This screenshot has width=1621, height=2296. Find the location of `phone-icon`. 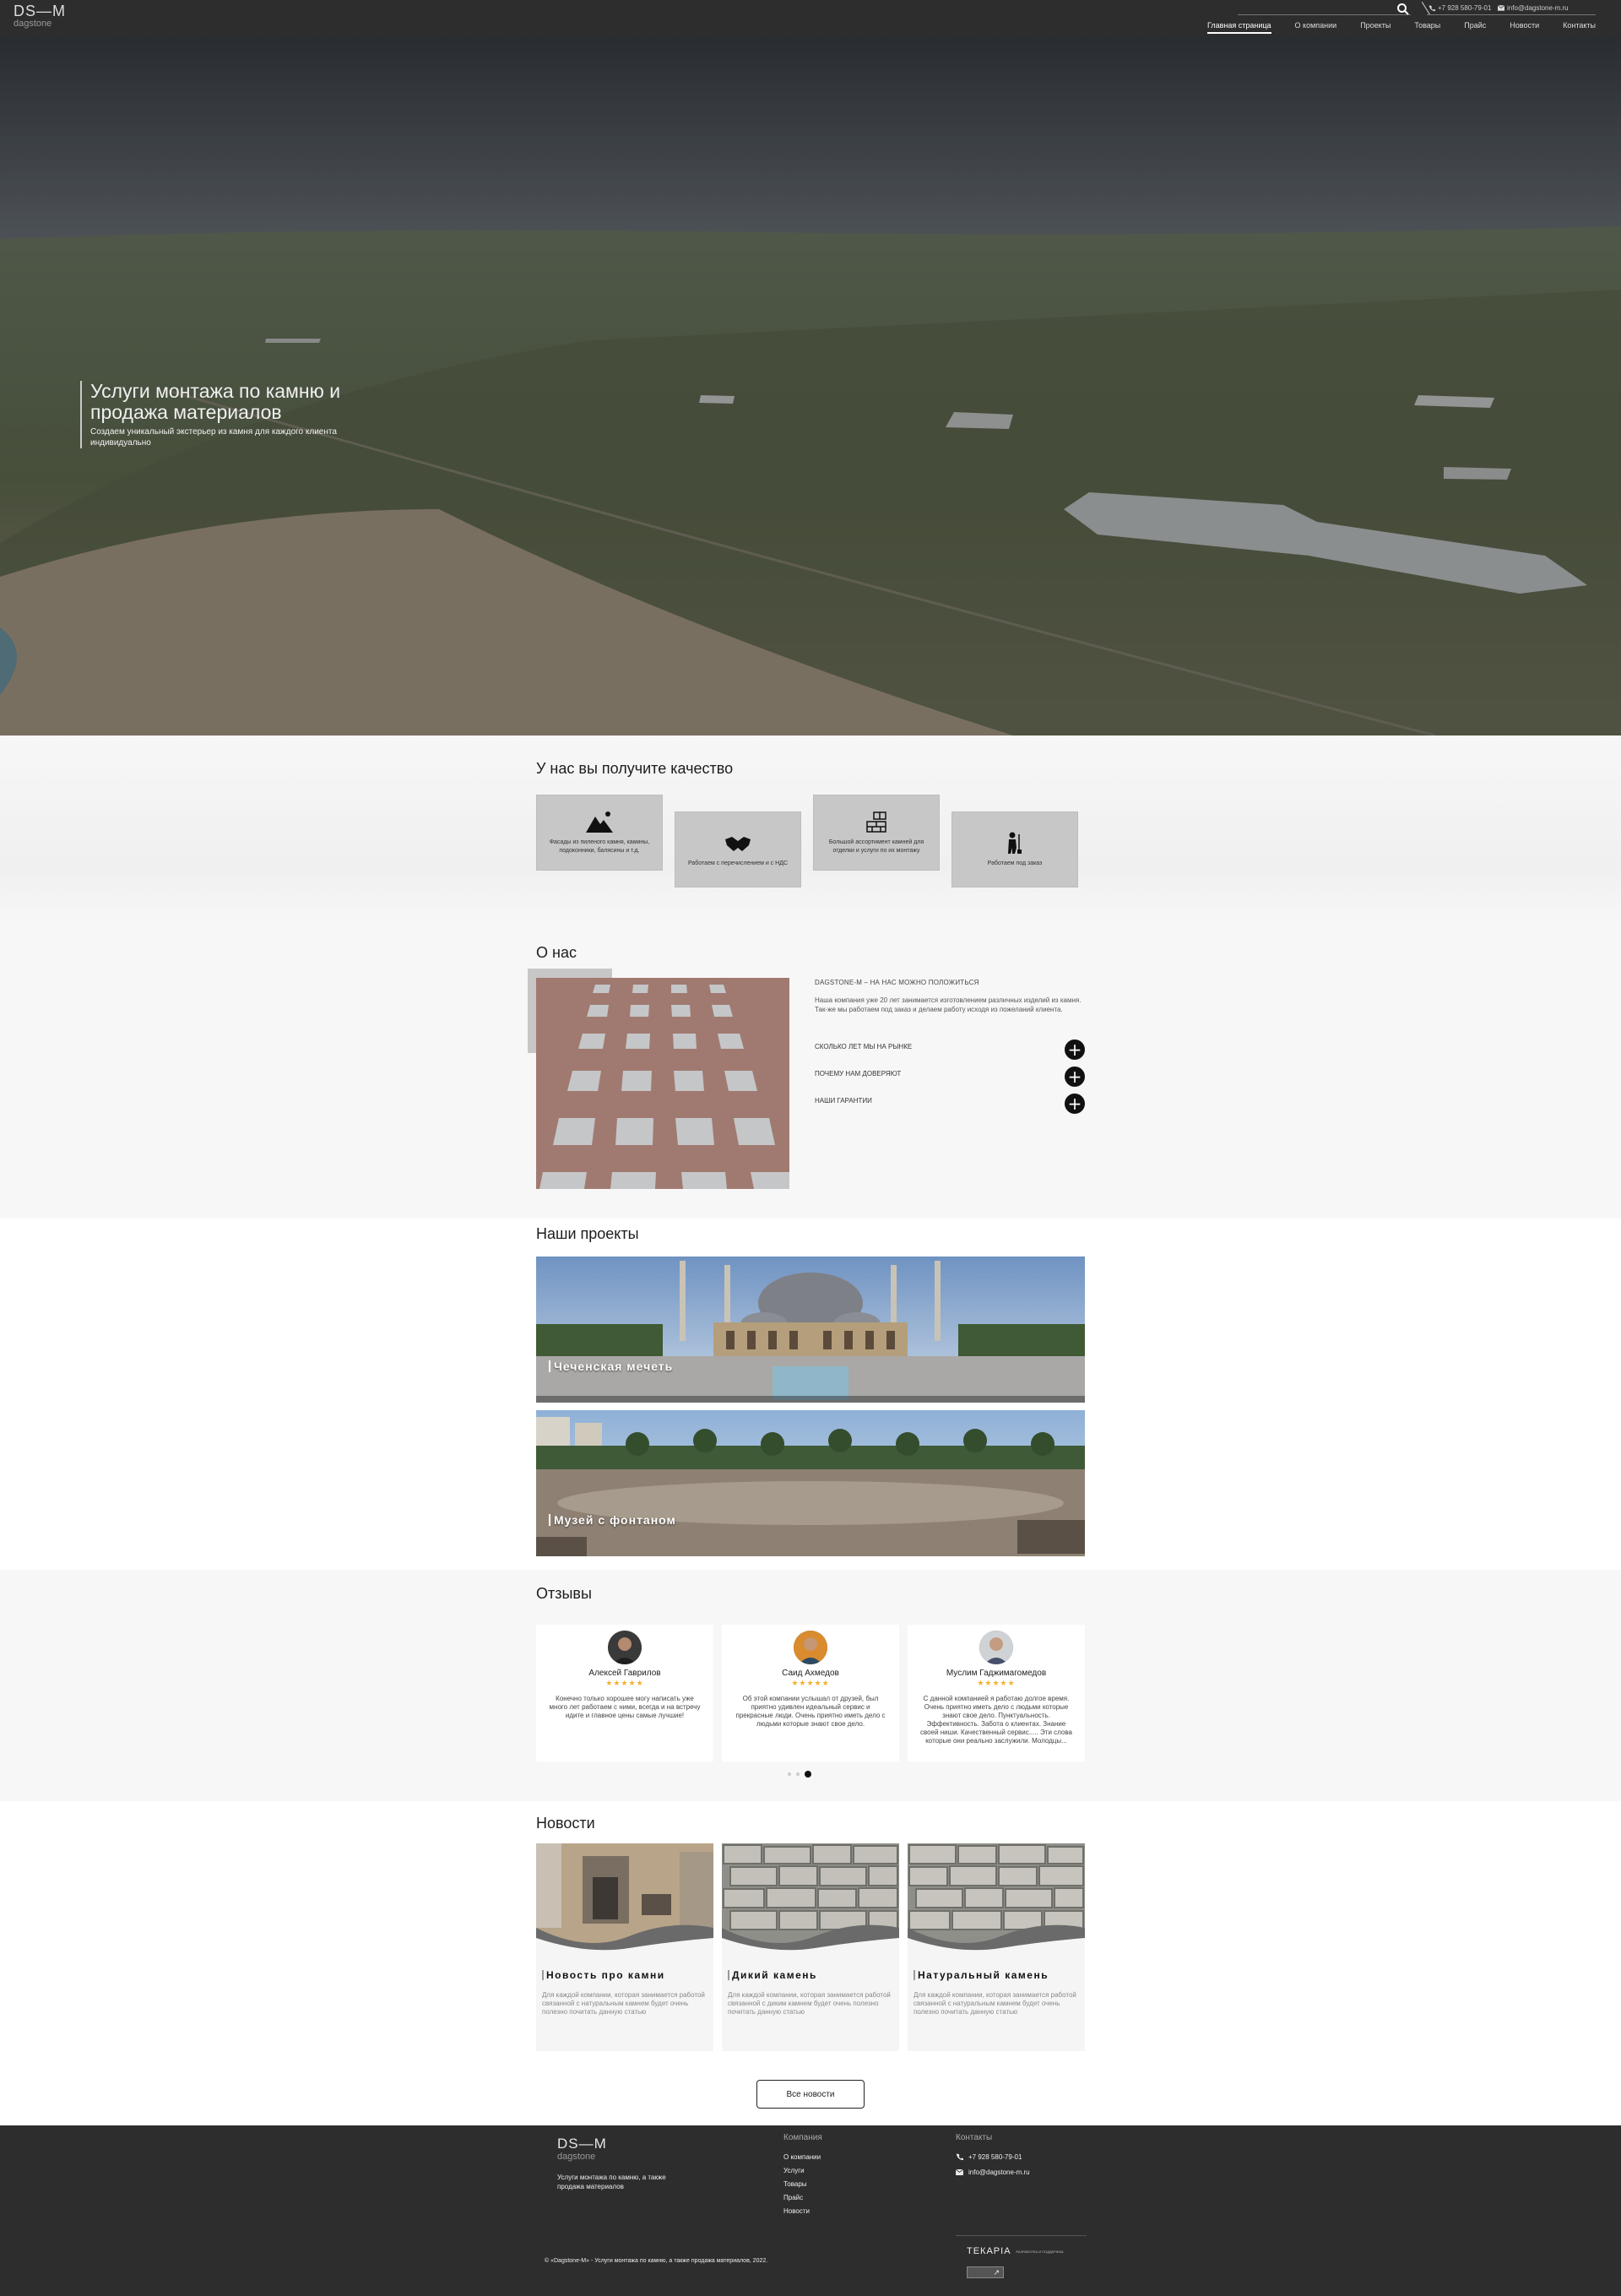

phone-icon is located at coordinates (959, 2157).